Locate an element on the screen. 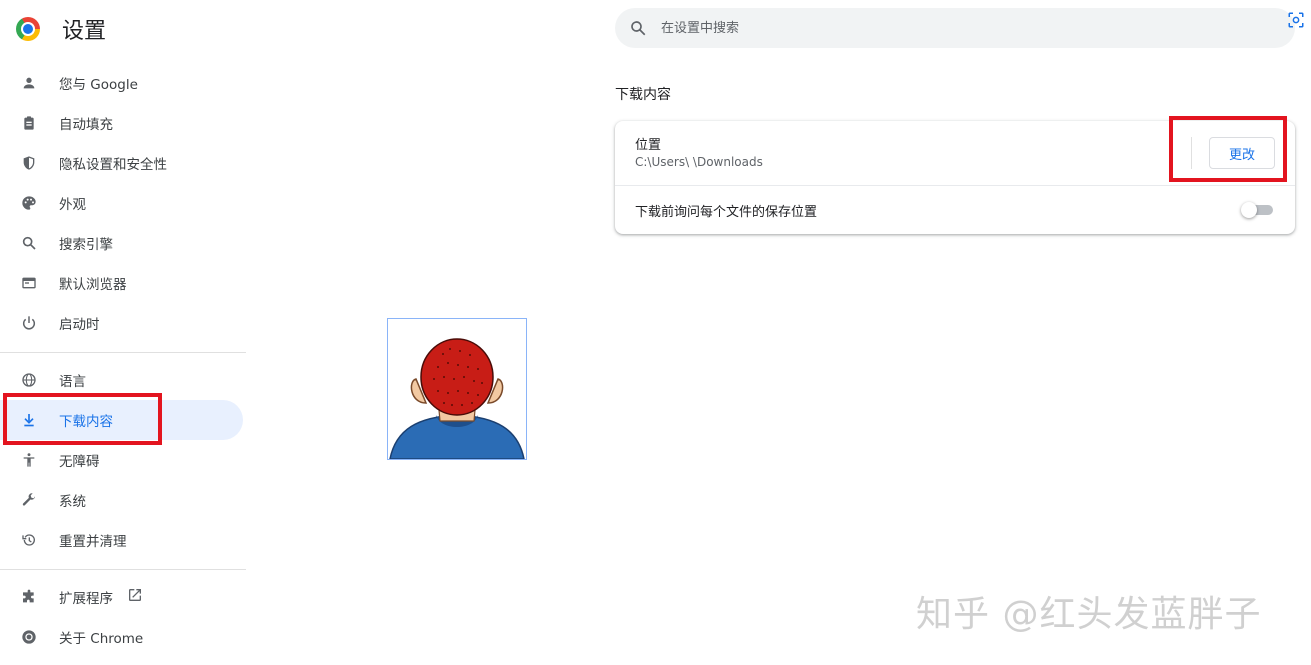 The height and width of the screenshot is (665, 1311). download-icon is located at coordinates (29, 420).